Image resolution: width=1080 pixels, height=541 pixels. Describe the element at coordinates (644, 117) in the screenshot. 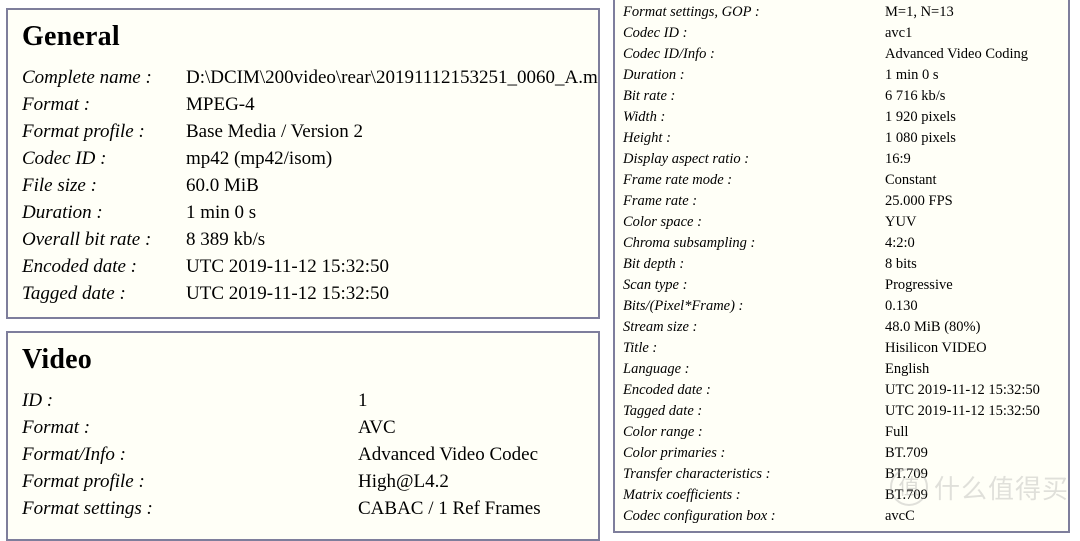

I see `property-label: Width :` at that location.